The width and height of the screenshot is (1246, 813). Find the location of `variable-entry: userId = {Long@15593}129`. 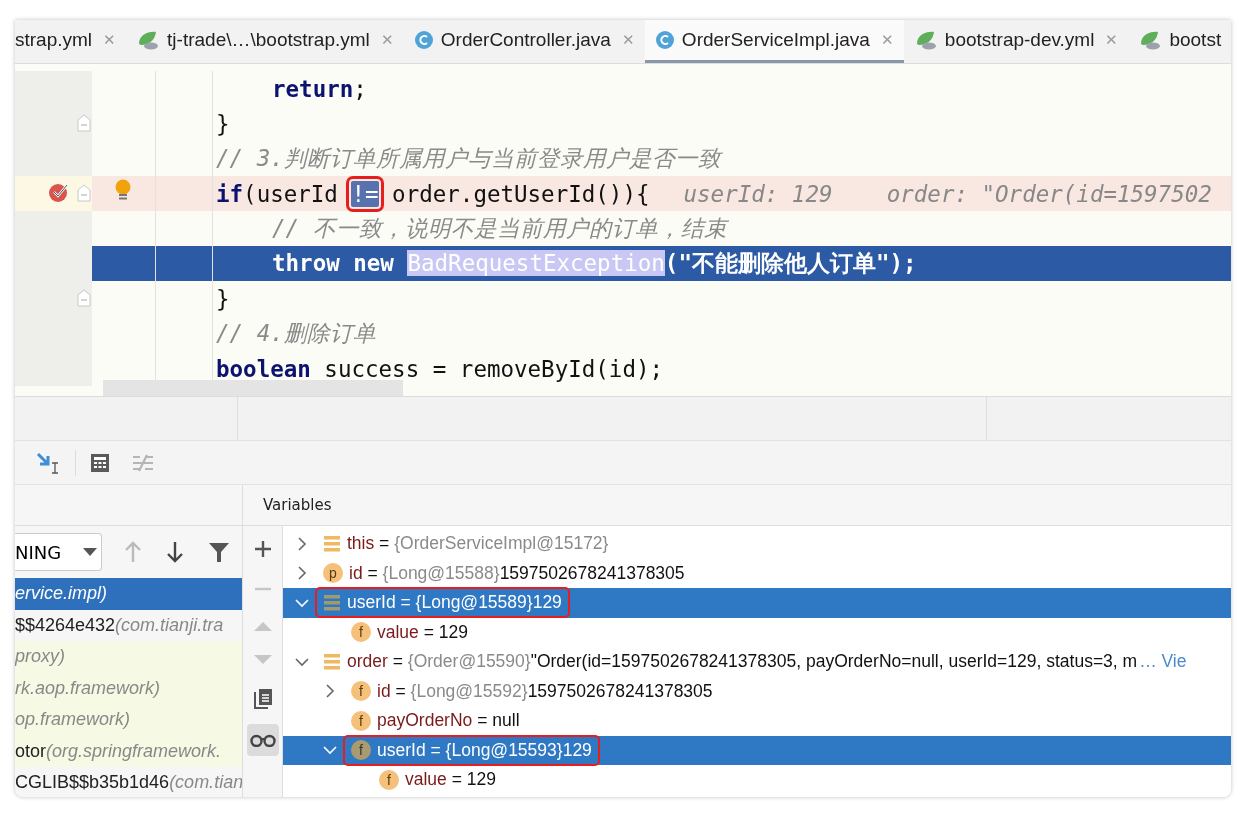

variable-entry: userId = {Long@15593}129 is located at coordinates (484, 750).